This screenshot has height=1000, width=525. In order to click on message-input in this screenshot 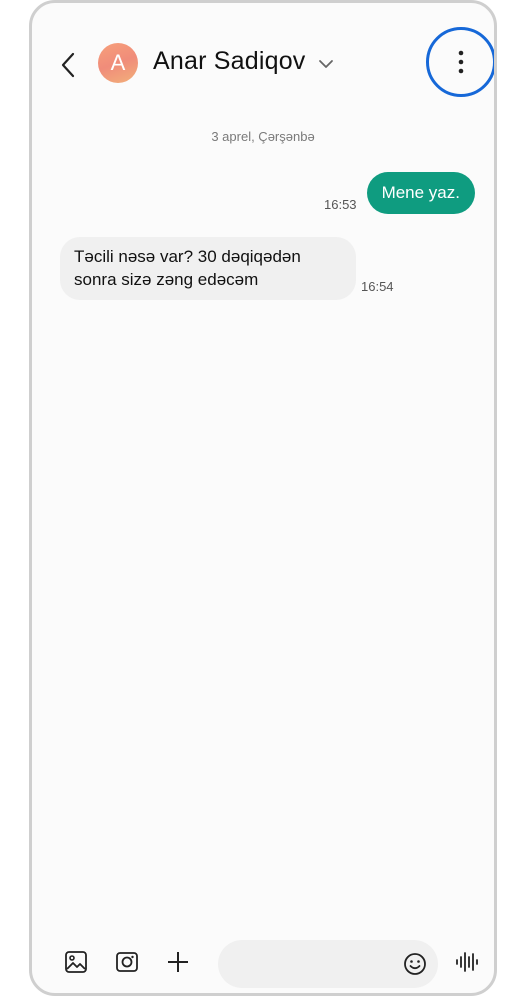, I will do `click(311, 965)`.